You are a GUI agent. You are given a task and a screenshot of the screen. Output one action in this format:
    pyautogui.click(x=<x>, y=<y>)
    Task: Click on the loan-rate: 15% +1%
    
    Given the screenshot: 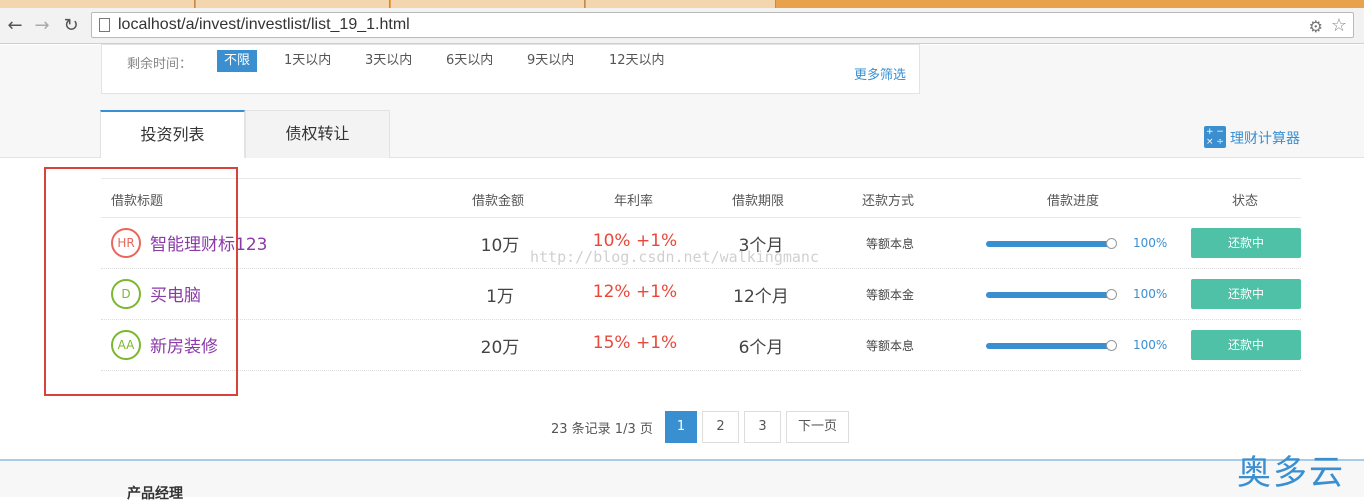 What is the action you would take?
    pyautogui.click(x=635, y=343)
    